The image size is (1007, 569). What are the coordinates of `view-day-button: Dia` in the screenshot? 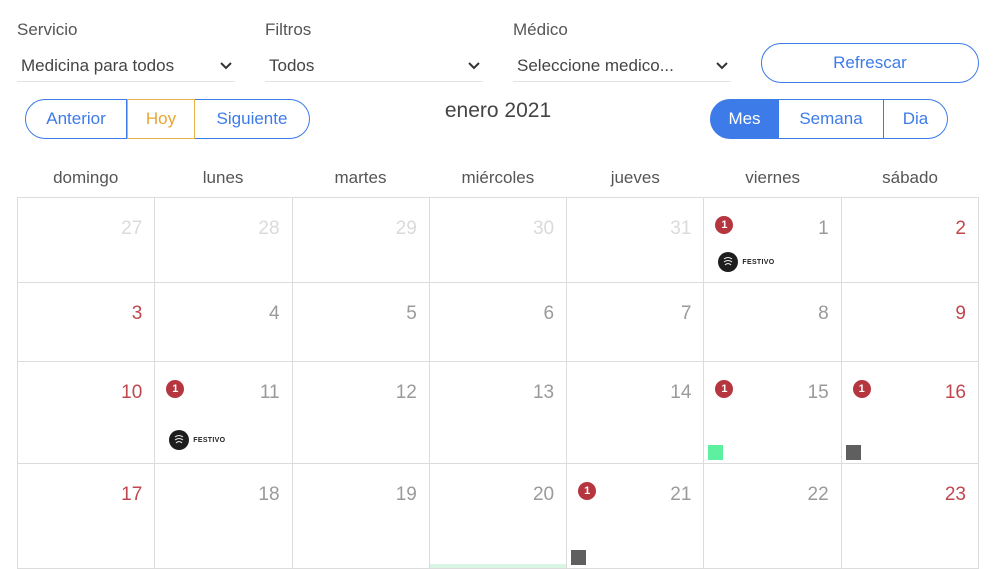 It's located at (916, 119).